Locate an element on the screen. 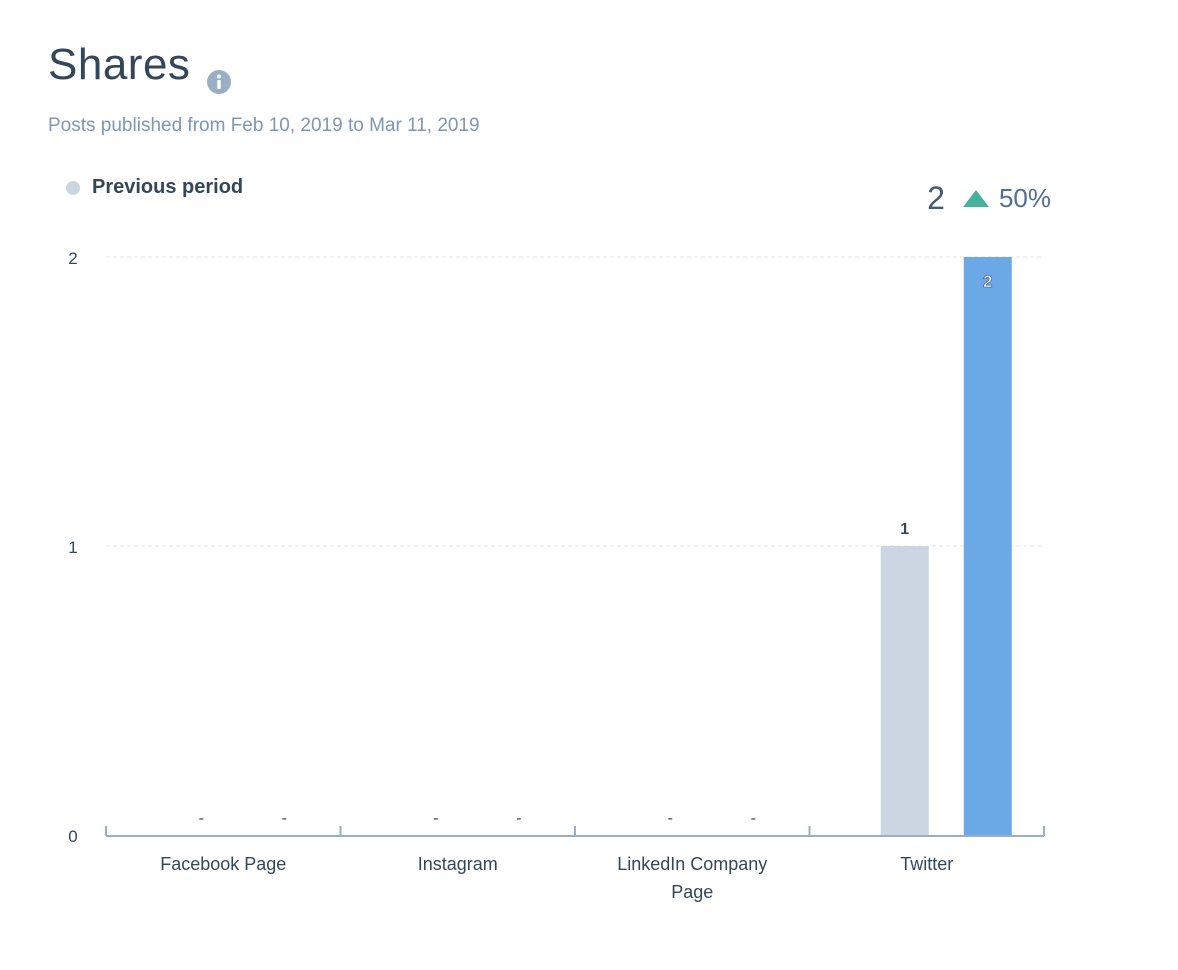  data-label-previous-period: 1 is located at coordinates (904, 529).